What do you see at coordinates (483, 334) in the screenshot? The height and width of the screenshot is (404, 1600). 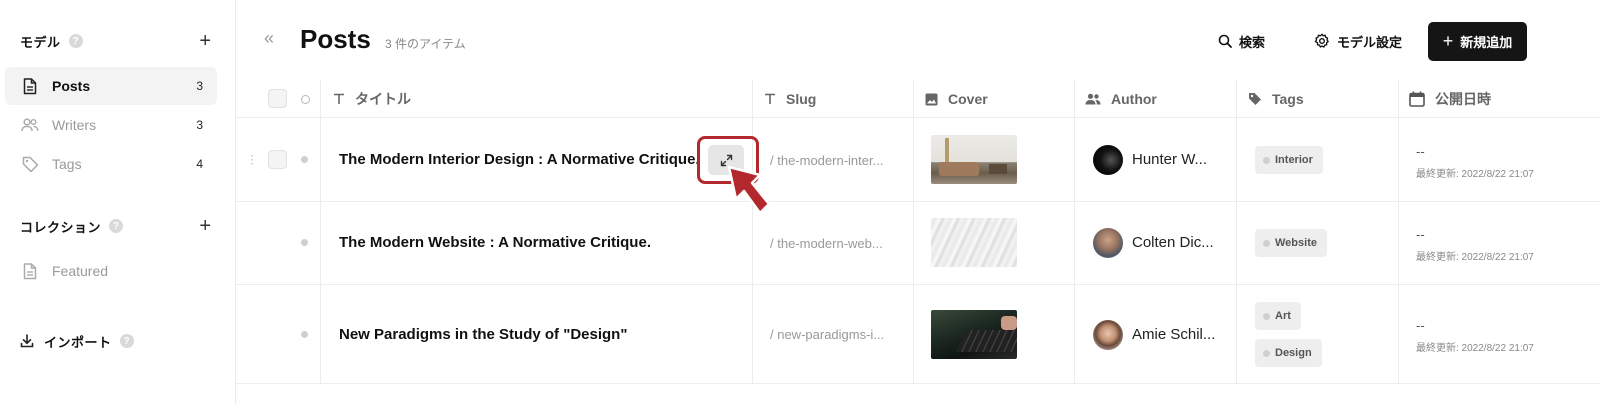 I see `table-row-title: New Paradigms in the Study of "Design"` at bounding box center [483, 334].